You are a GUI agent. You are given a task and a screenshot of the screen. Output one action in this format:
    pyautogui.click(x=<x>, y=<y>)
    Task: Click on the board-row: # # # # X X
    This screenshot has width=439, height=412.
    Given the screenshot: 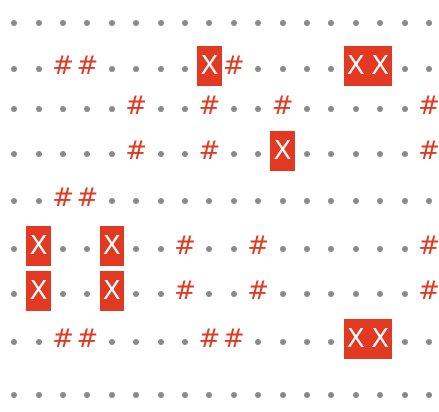 What is the action you would take?
    pyautogui.click(x=219, y=339)
    